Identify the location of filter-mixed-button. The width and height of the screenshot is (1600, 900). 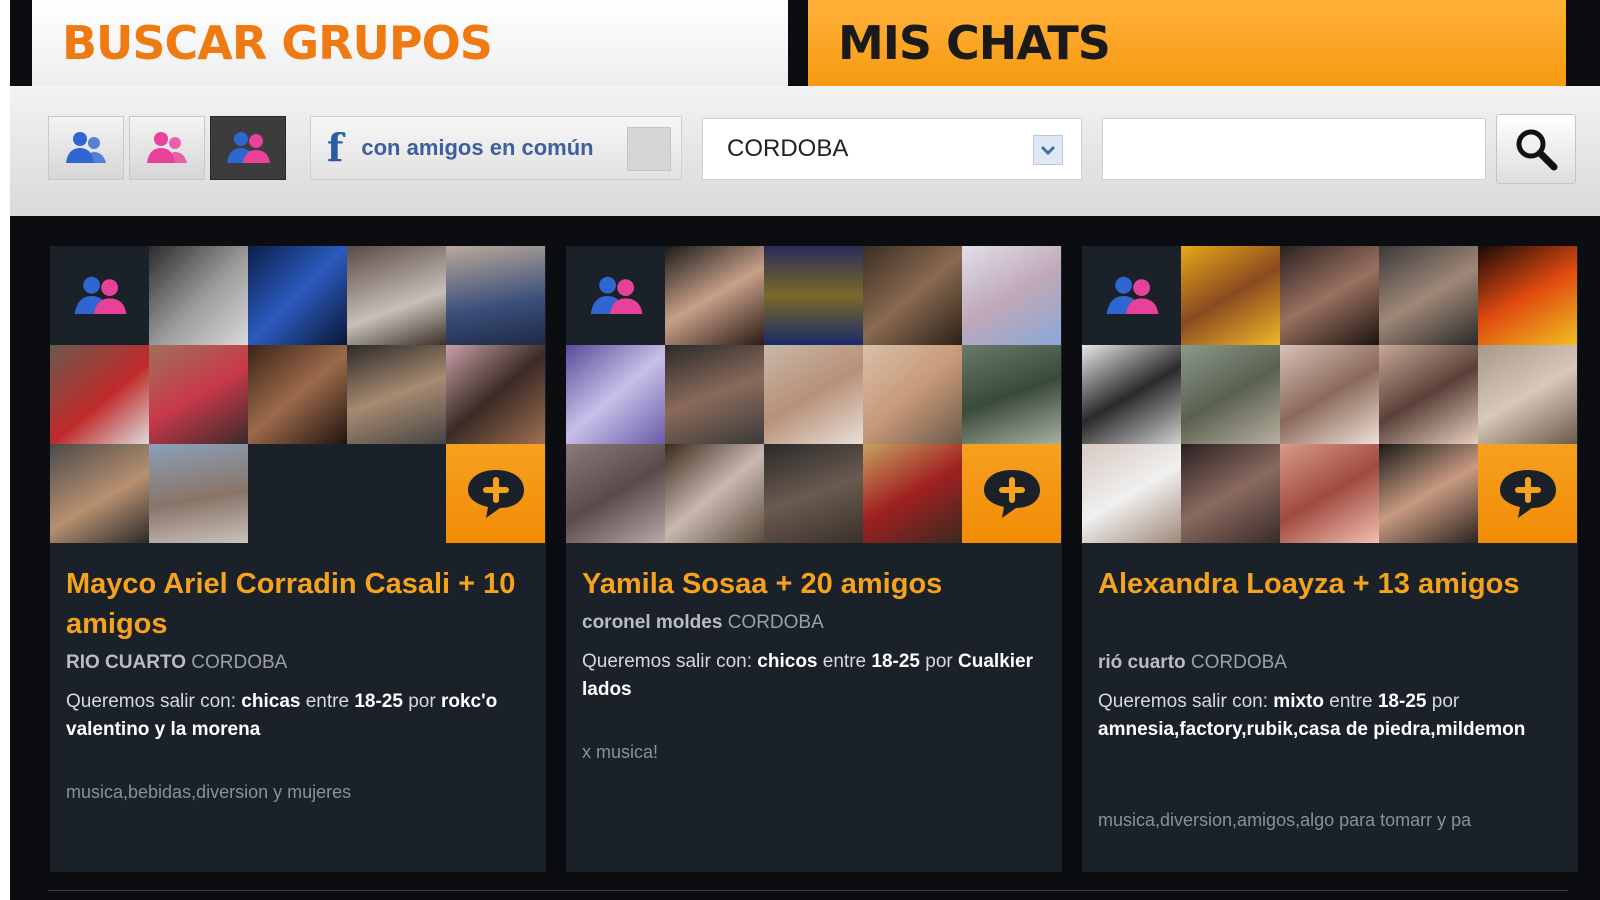
(248, 148).